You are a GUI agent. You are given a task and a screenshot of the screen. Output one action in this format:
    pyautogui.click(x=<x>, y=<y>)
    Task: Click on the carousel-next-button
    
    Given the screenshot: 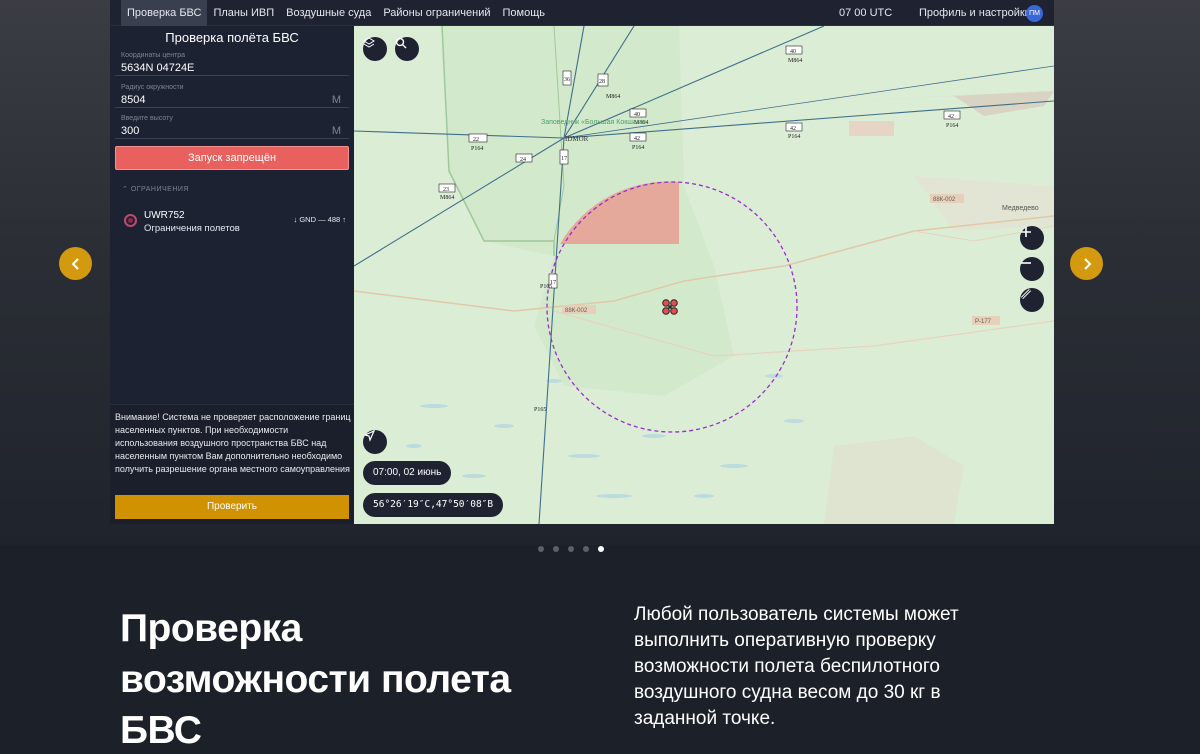 What is the action you would take?
    pyautogui.click(x=1086, y=263)
    